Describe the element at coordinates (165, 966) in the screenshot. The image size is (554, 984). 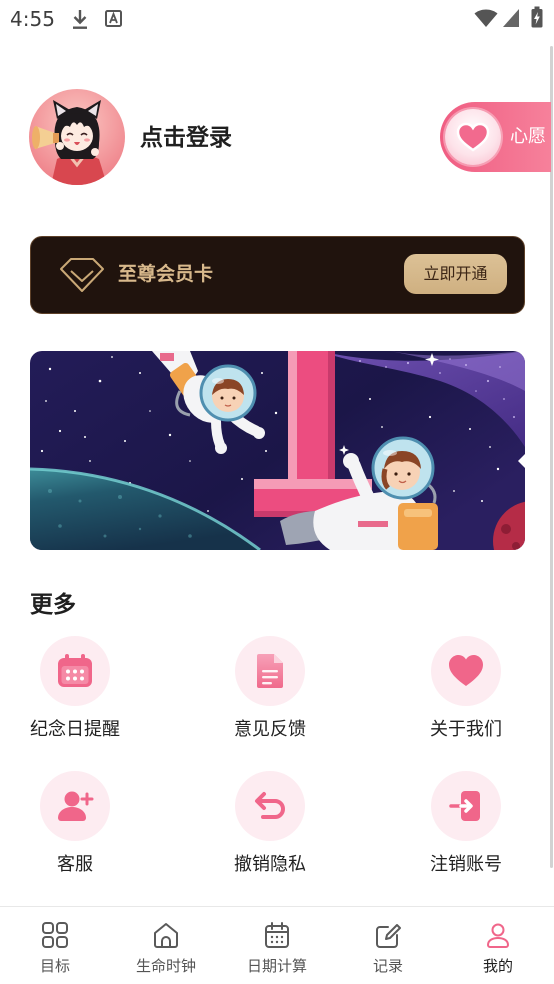
I see `nav-label: 生命时钟` at that location.